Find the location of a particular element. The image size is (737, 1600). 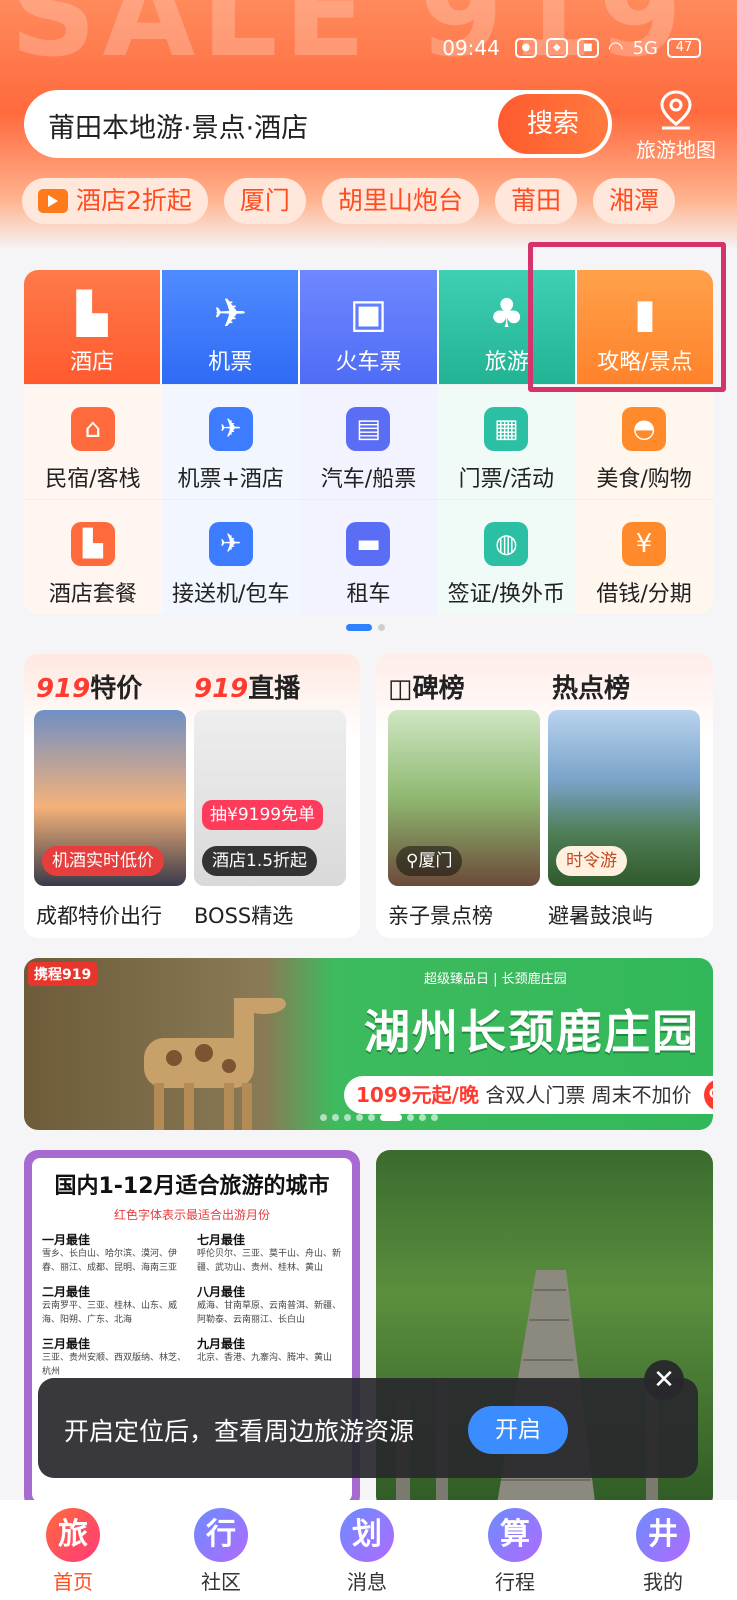

location-permission-toast: 开启定位后，查看周边旅游资源 开启 ✕ is located at coordinates (368, 1419).